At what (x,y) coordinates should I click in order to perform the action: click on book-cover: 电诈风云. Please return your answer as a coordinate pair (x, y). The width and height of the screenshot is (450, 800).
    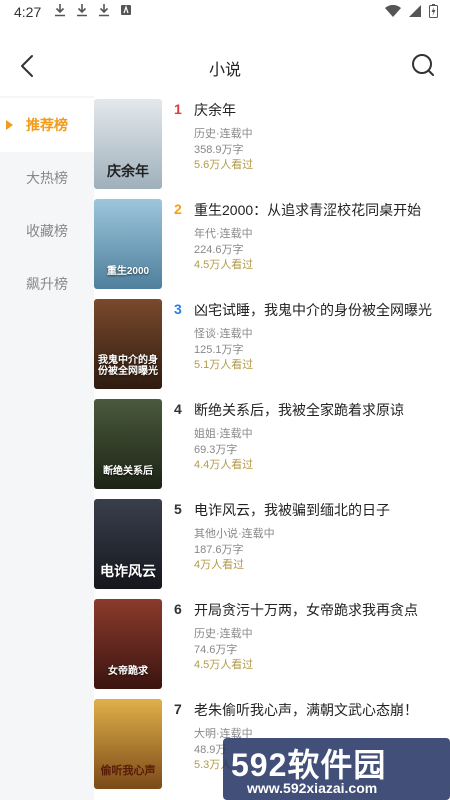
    Looking at the image, I should click on (128, 544).